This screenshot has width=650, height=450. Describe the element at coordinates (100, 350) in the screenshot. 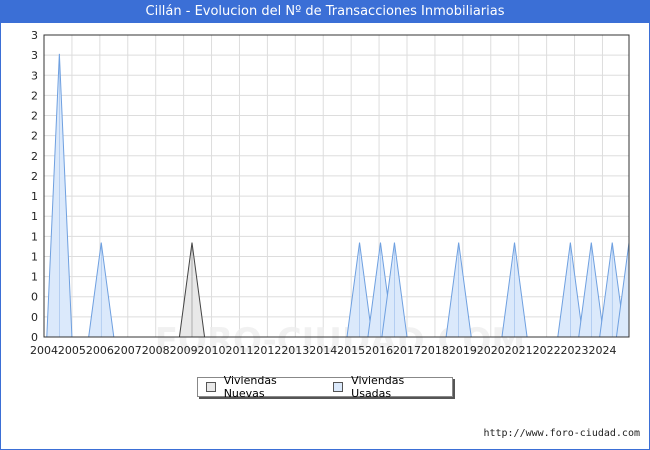

I see `x-tick-label: 2006` at that location.